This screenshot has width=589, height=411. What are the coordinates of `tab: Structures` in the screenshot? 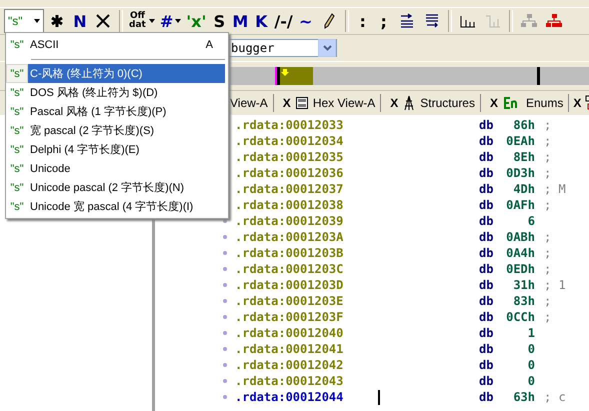 It's located at (447, 103).